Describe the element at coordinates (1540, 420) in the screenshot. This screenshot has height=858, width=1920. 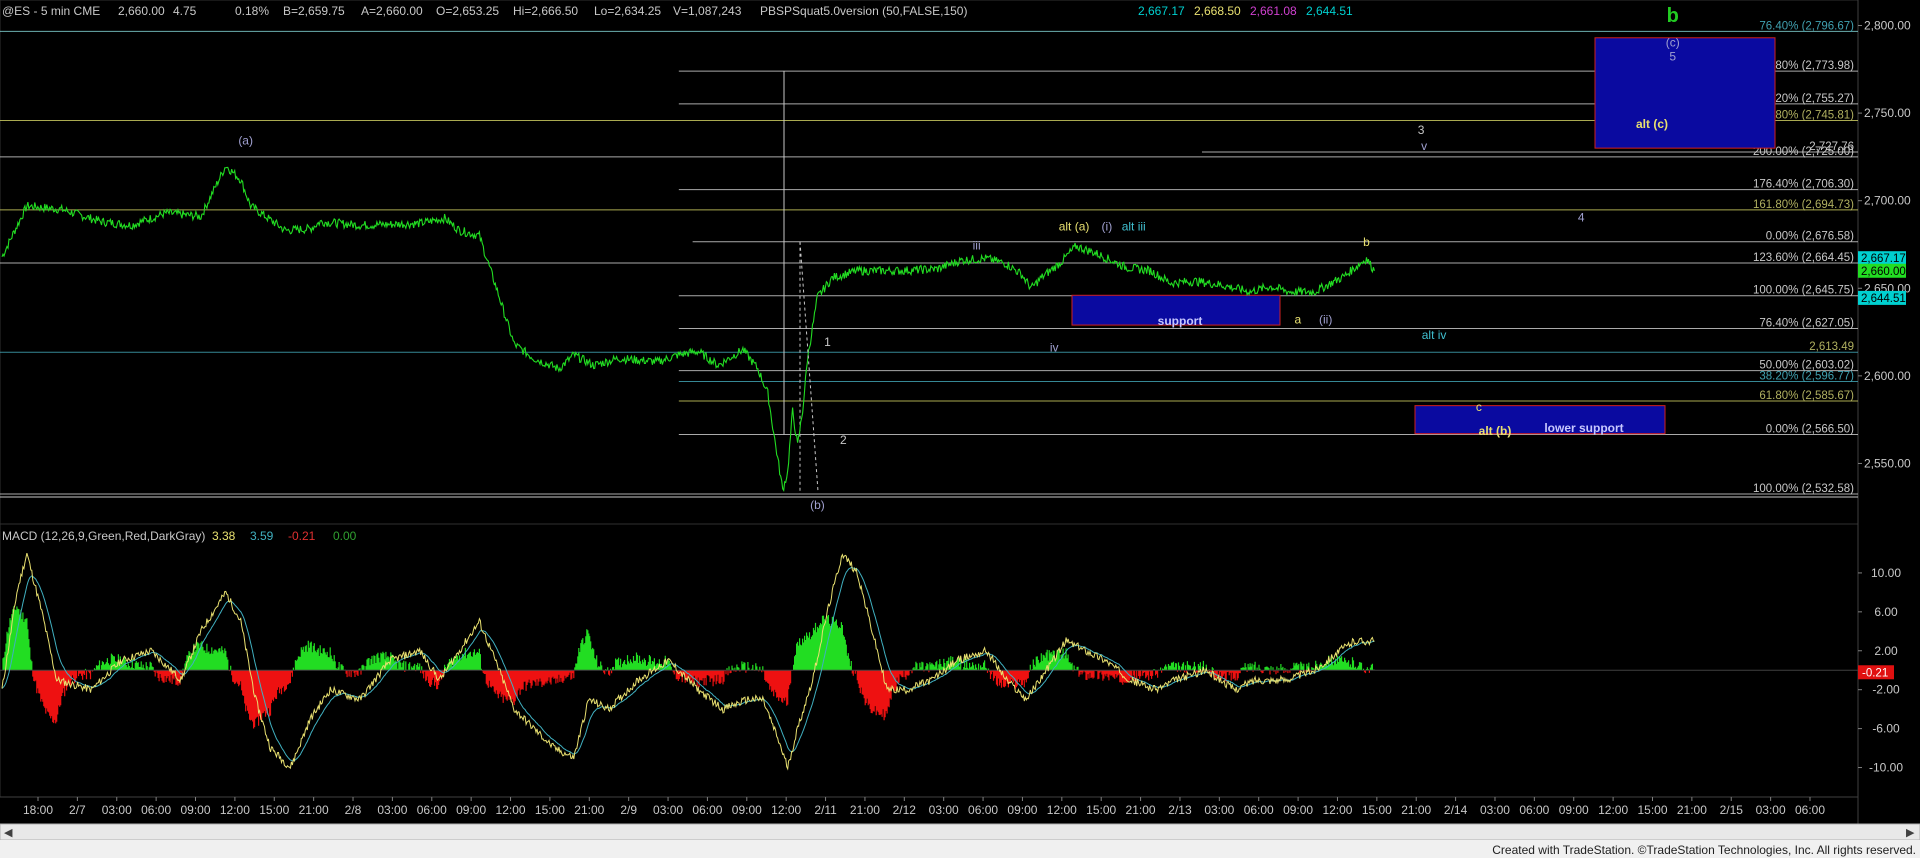
I see `lower-support-box` at that location.